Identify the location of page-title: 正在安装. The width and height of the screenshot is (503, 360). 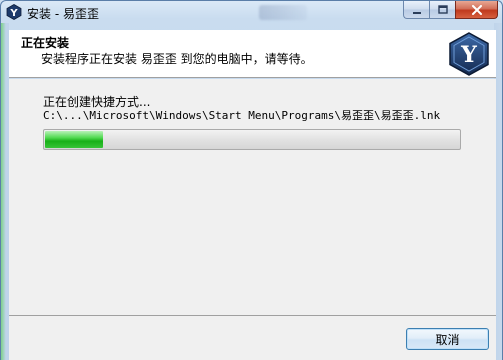
(45, 43).